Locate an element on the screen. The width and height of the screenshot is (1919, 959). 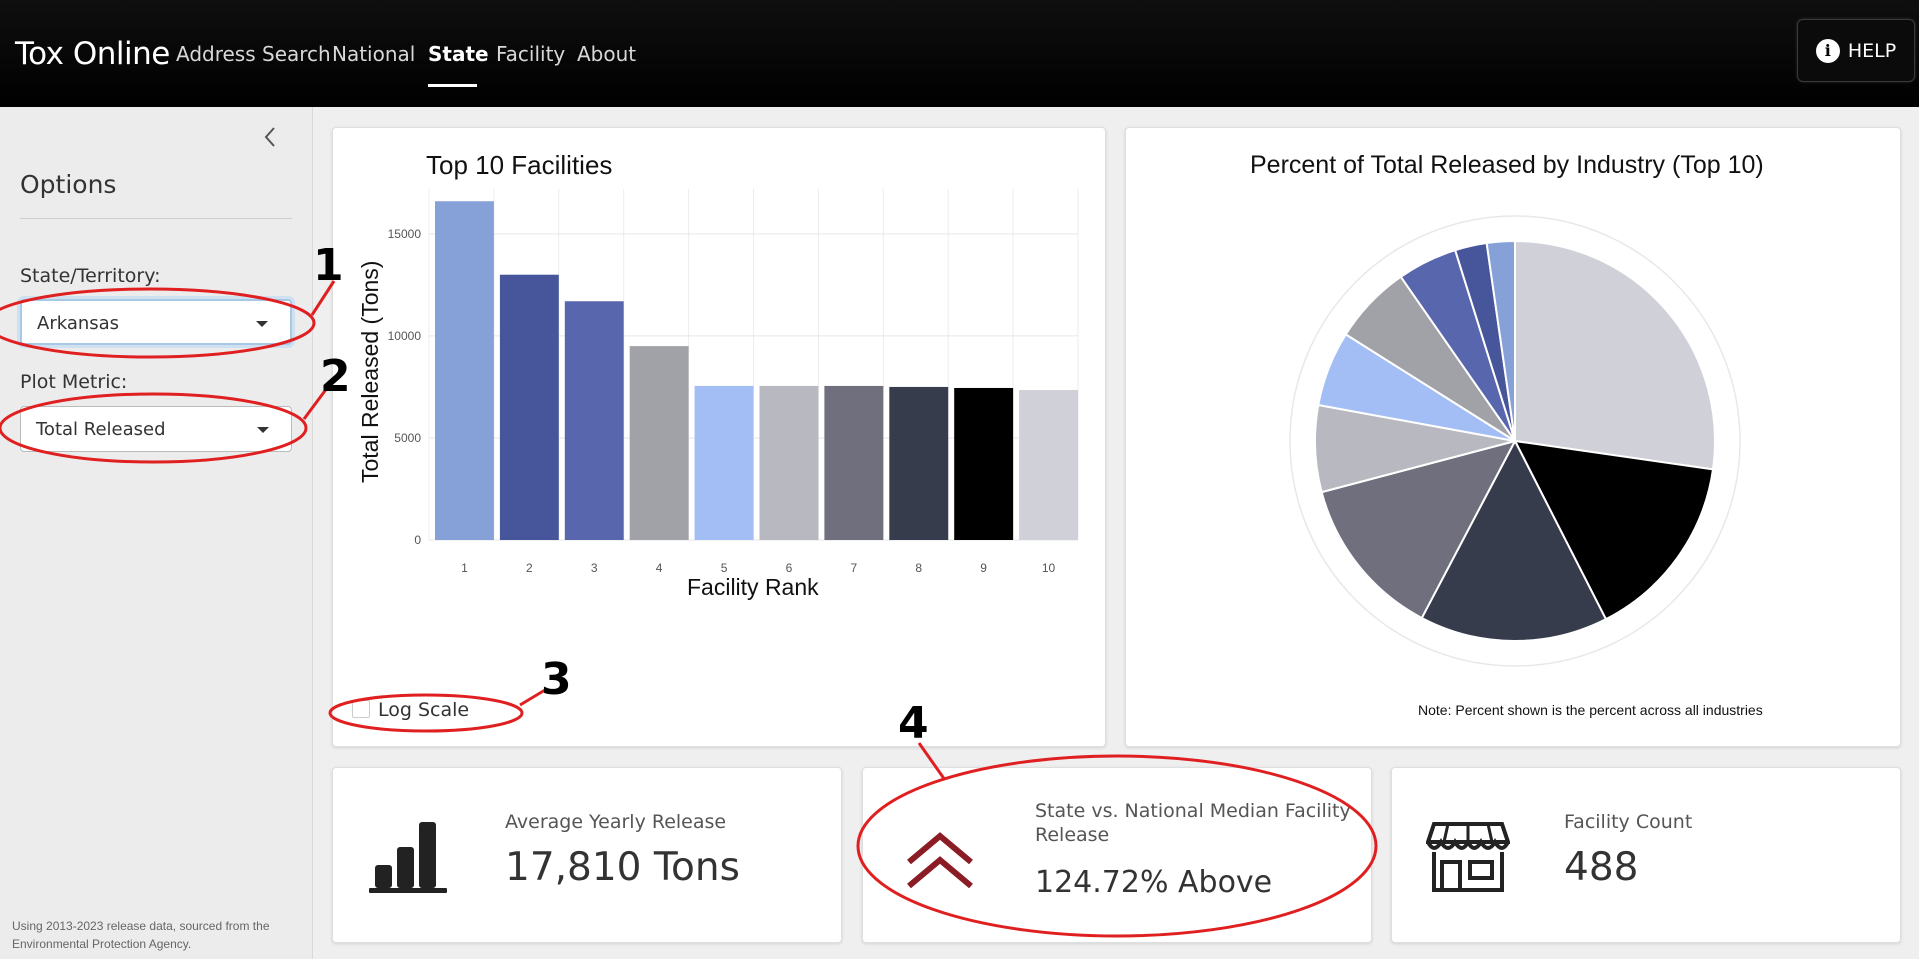
help-button: i HELP is located at coordinates (1856, 50).